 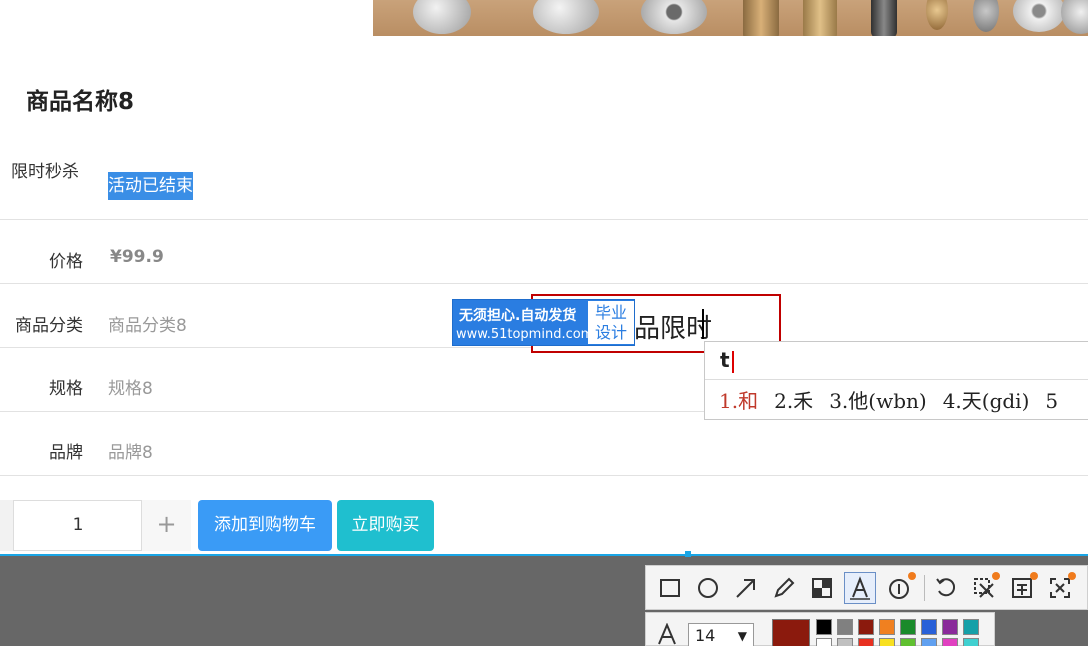 What do you see at coordinates (147, 326) in the screenshot?
I see `category-value: 商品分类8` at bounding box center [147, 326].